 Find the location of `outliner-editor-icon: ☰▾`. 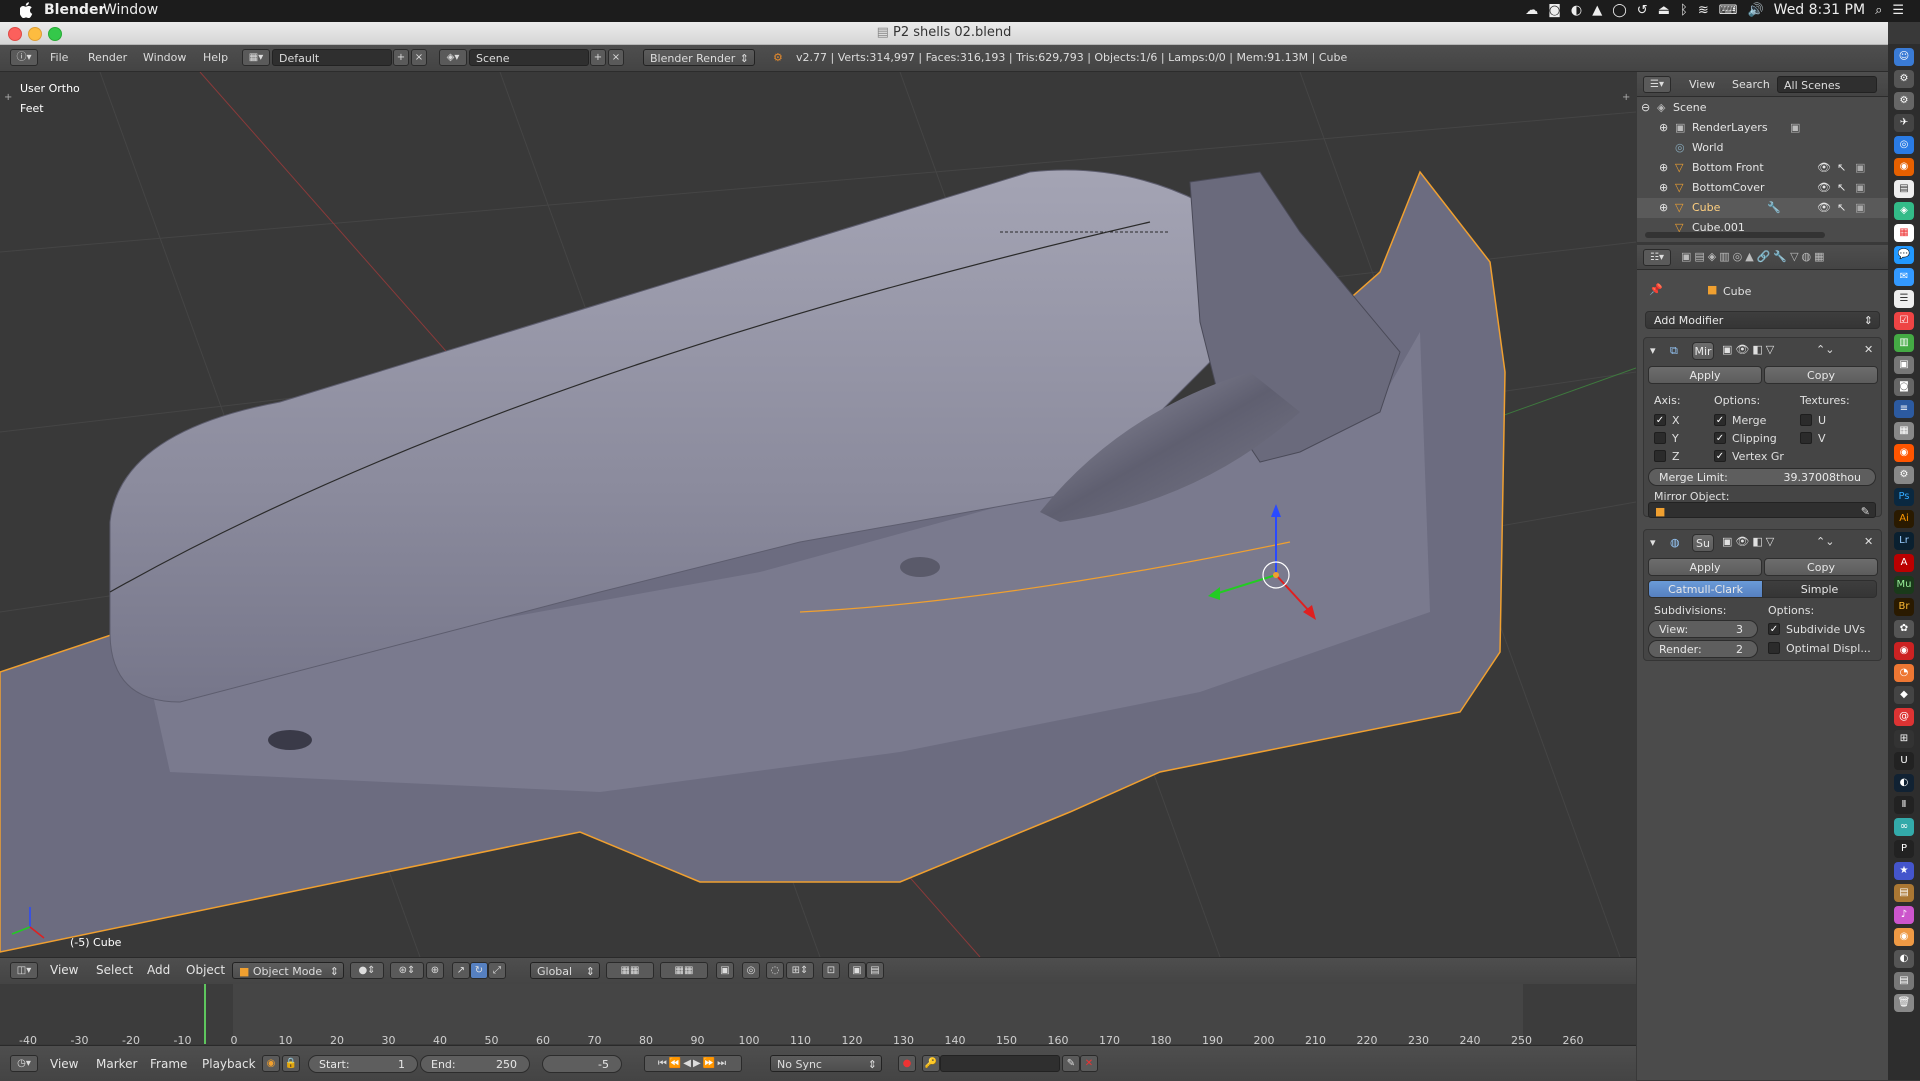

outliner-editor-icon: ☰▾ is located at coordinates (1657, 84).